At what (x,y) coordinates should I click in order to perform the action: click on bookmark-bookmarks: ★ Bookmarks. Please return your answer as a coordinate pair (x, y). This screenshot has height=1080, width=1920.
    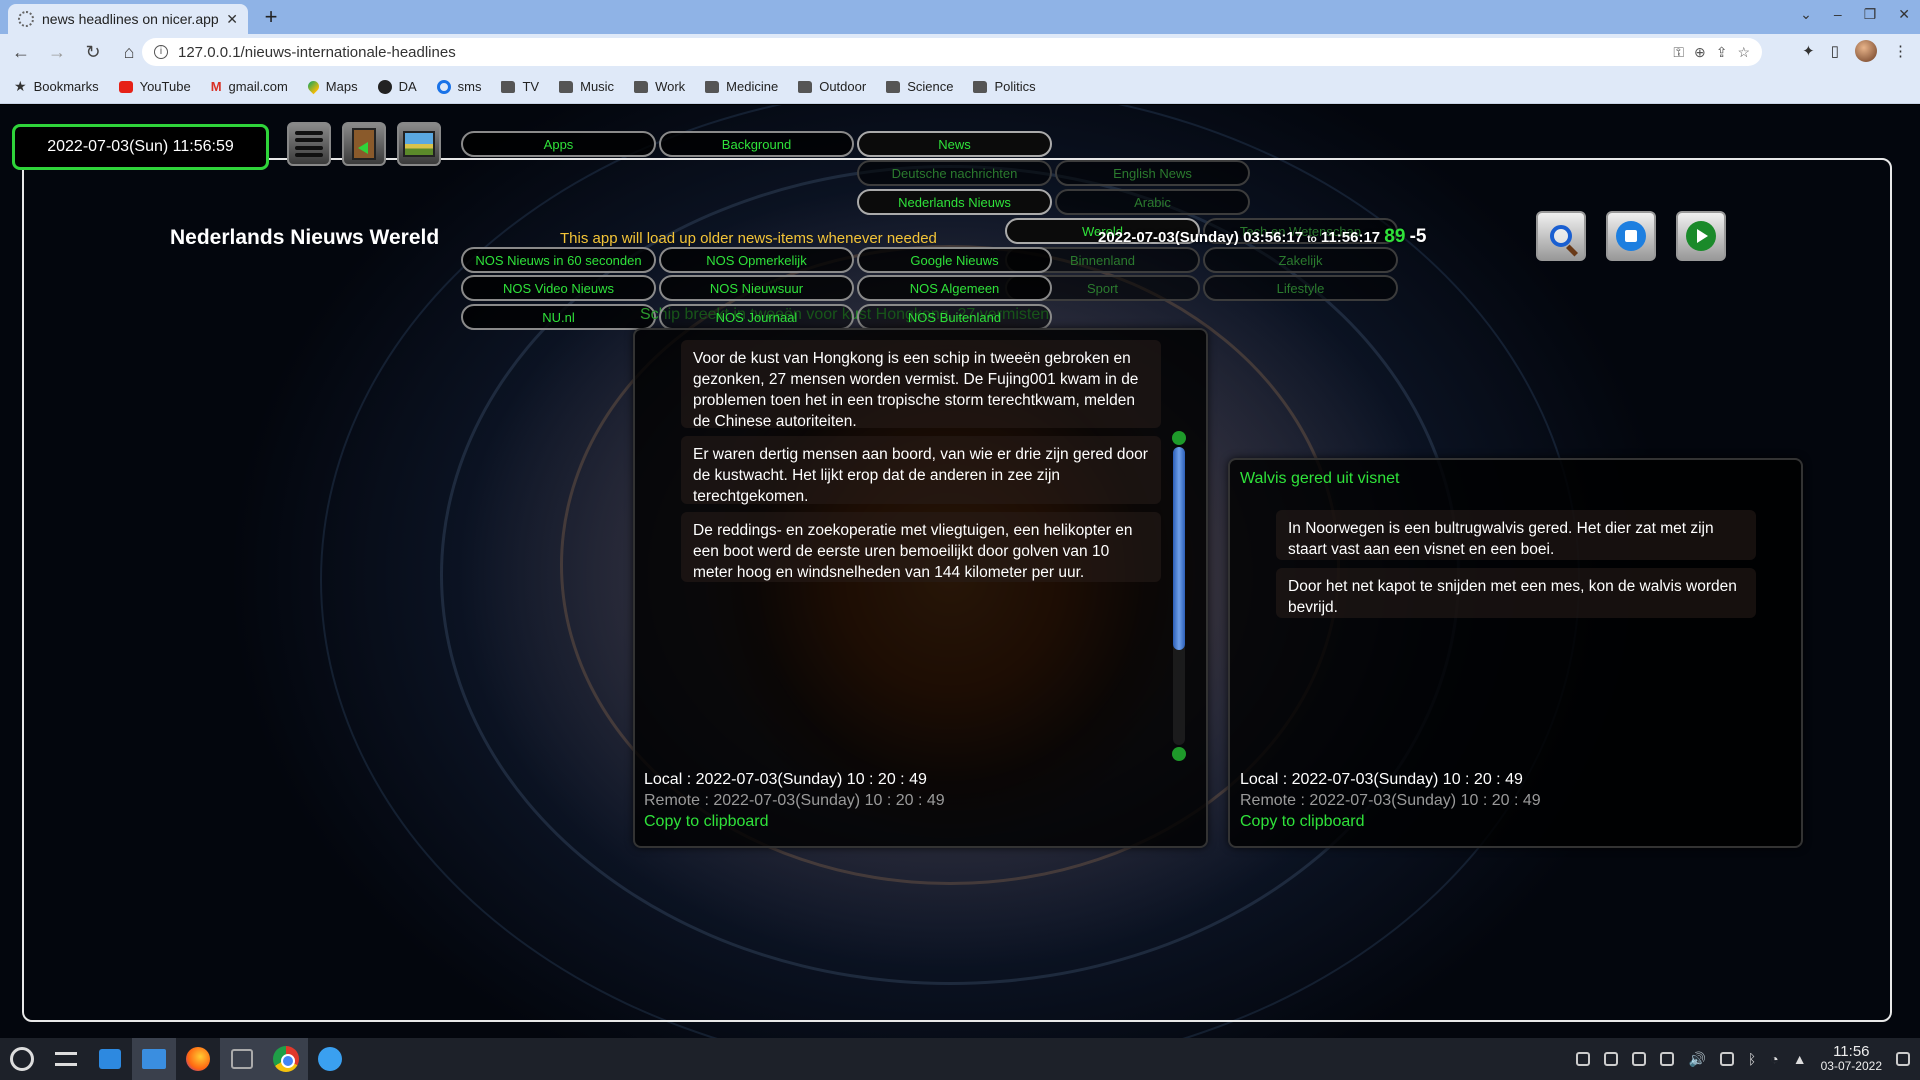
    Looking at the image, I should click on (56, 86).